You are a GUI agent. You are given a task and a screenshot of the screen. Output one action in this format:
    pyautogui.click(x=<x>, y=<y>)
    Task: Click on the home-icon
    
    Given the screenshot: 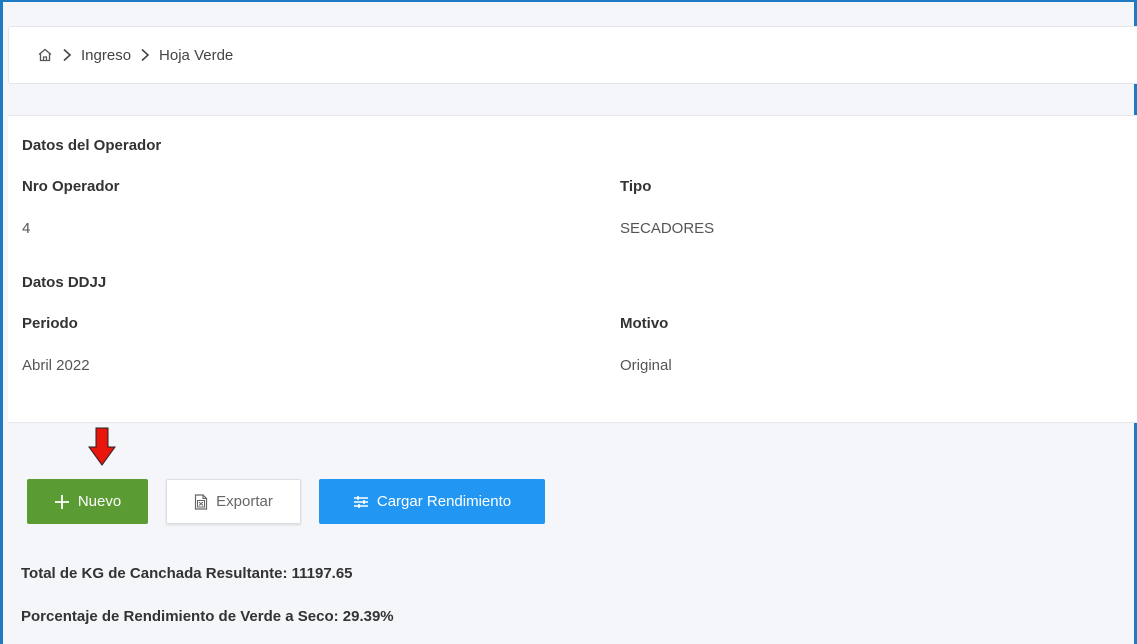 What is the action you would take?
    pyautogui.click(x=45, y=55)
    